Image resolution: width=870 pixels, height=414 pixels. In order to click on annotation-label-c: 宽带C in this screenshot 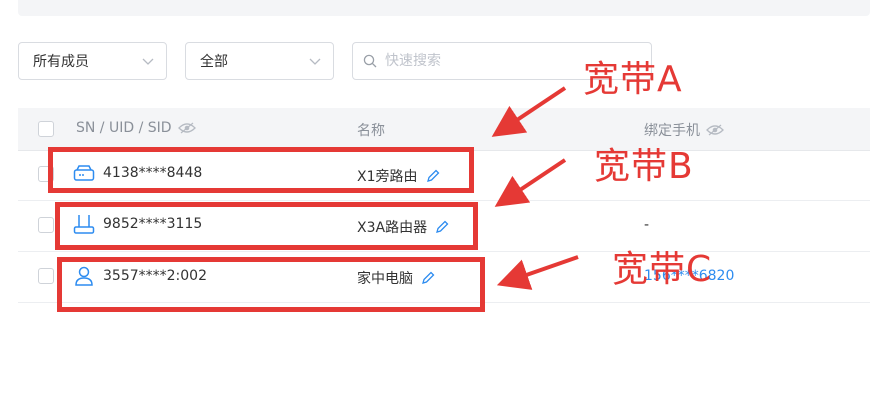, I will do `click(662, 269)`.